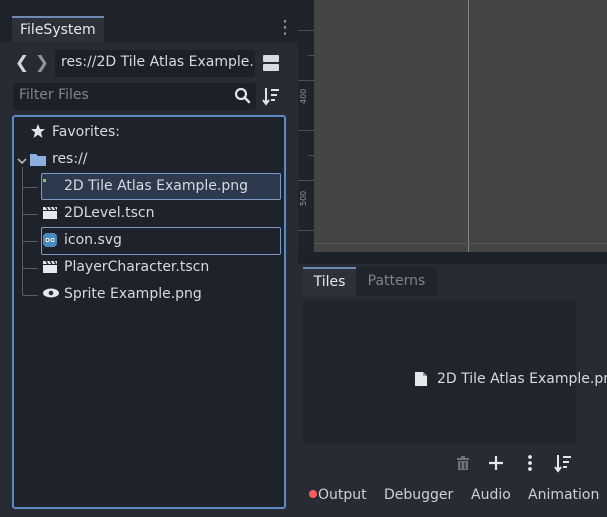 This screenshot has width=607, height=517. Describe the element at coordinates (522, 379) in the screenshot. I see `atlas-source-item: 2D Tile Atlas Example.png` at that location.